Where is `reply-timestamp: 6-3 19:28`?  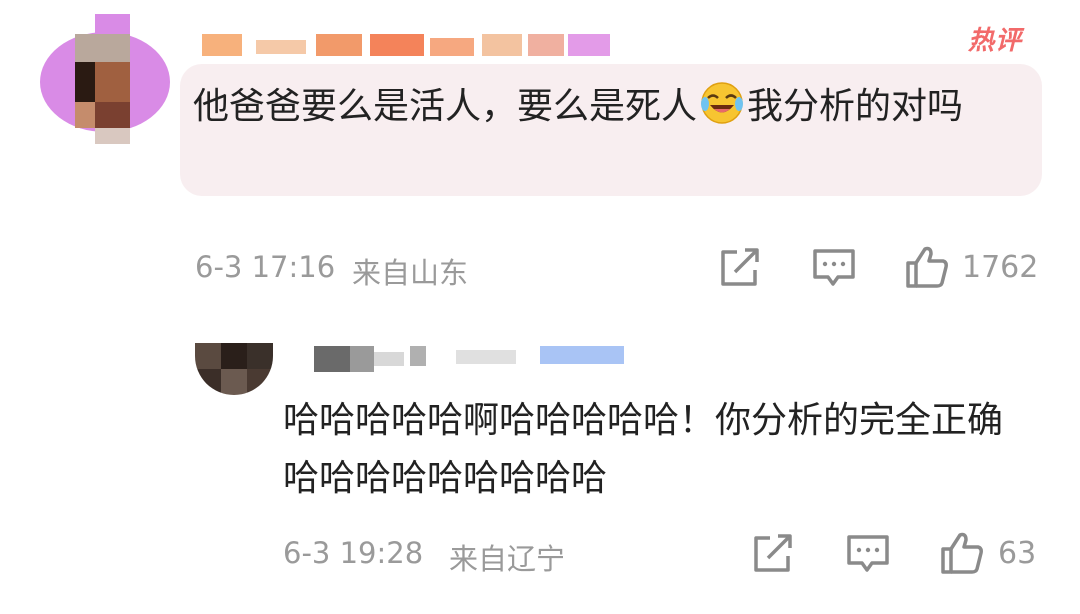
reply-timestamp: 6-3 19:28 is located at coordinates (353, 553).